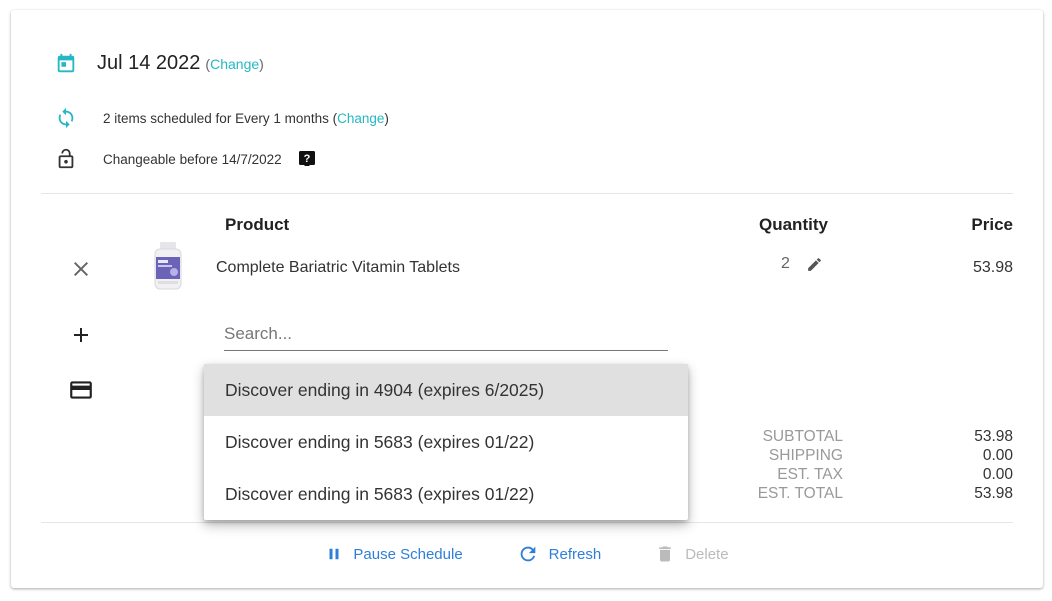  I want to click on pause-label: Pause Schedule, so click(408, 554).